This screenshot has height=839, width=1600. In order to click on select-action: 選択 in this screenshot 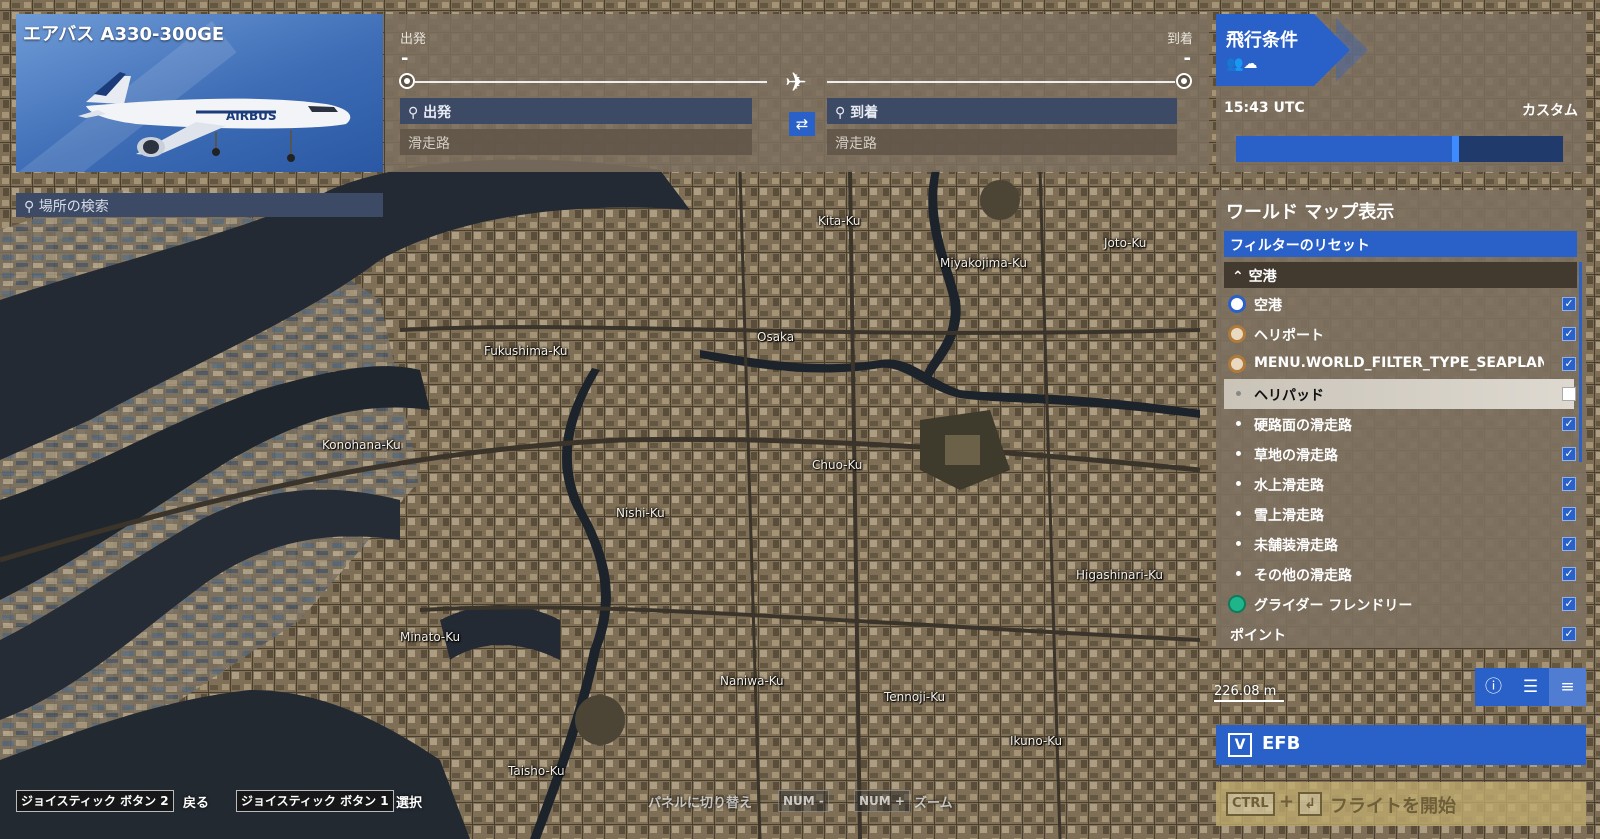, I will do `click(409, 801)`.